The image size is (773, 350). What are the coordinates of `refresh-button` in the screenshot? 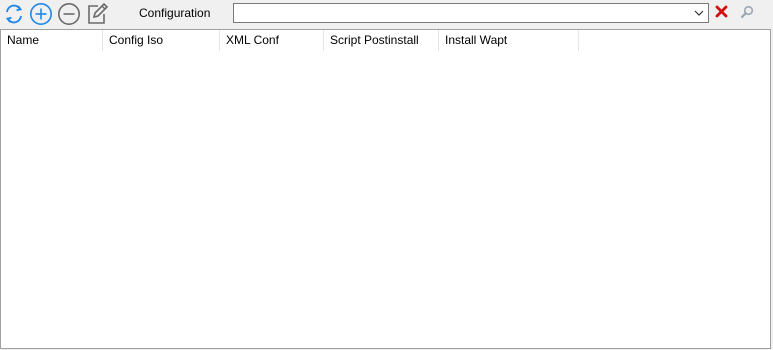 It's located at (14, 14).